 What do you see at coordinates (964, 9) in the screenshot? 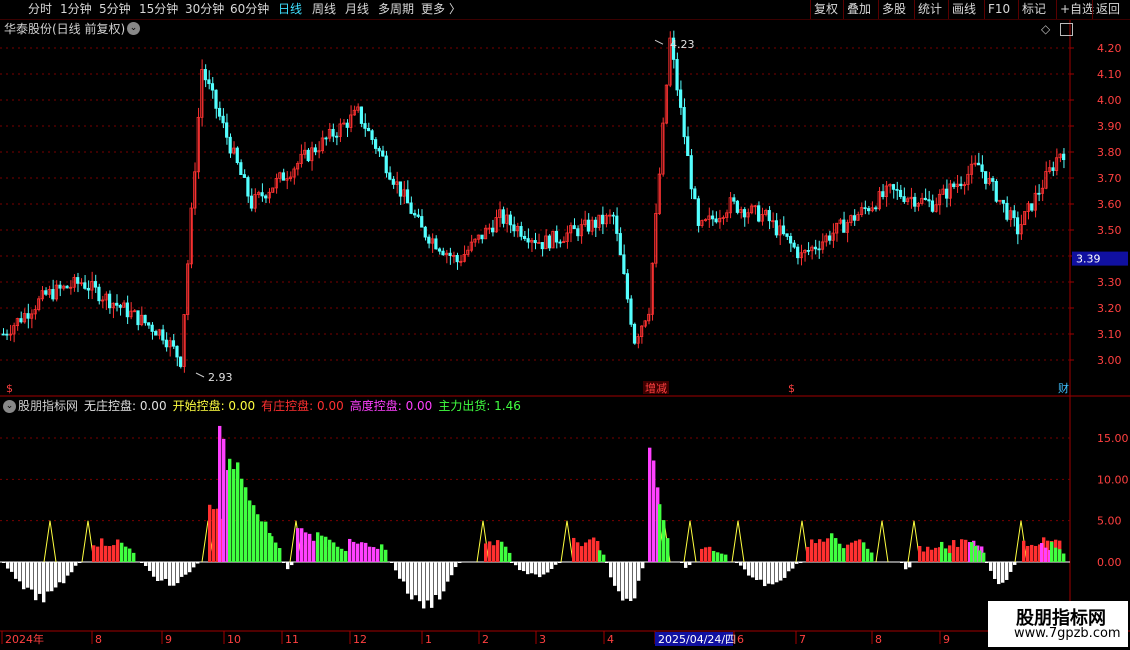
I see `toolbar-action-4: 画线` at bounding box center [964, 9].